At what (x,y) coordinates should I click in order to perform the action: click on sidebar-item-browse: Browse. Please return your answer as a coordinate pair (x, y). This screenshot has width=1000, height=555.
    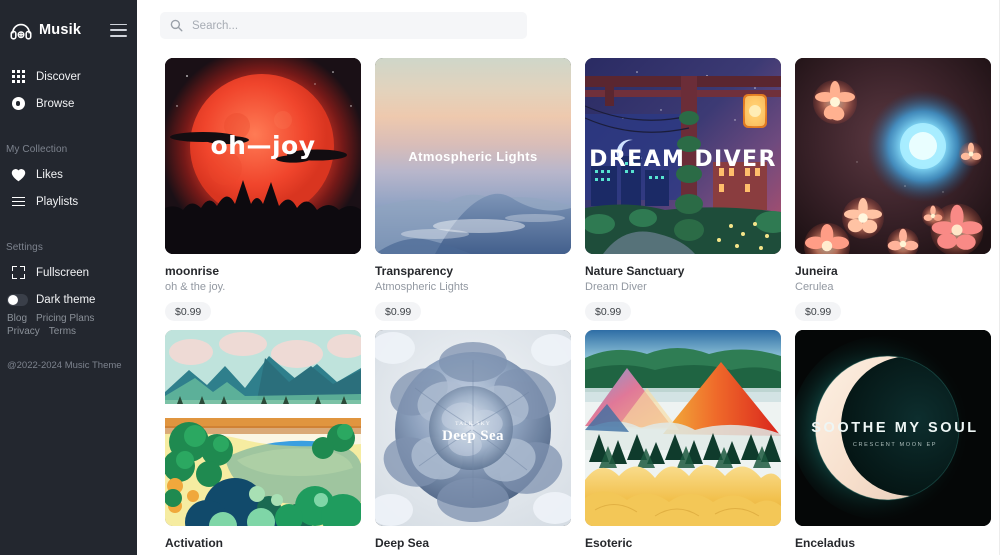
    Looking at the image, I should click on (68, 103).